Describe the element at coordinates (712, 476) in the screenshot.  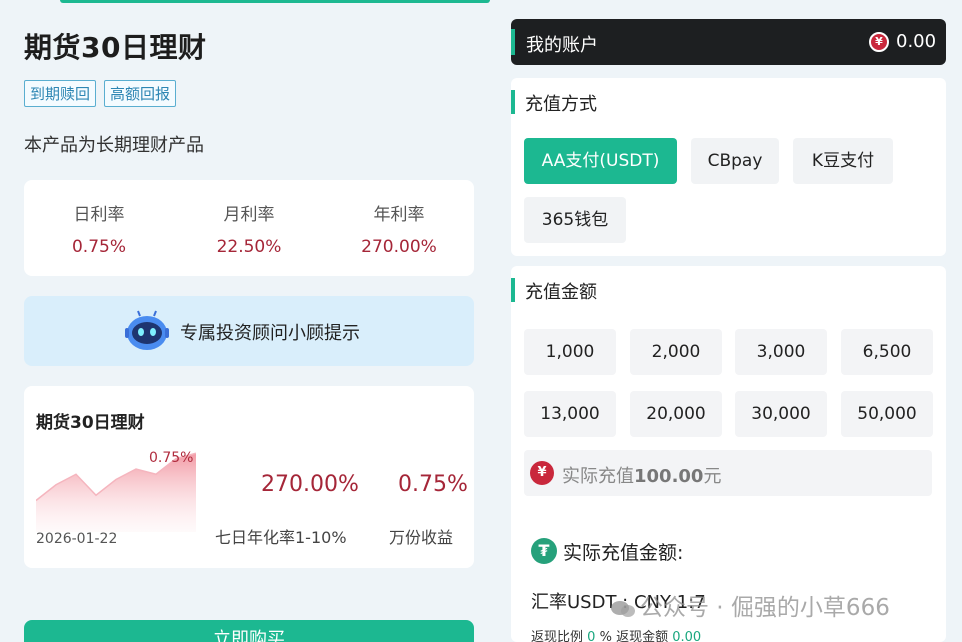
I see `actual-suffix: 元` at that location.